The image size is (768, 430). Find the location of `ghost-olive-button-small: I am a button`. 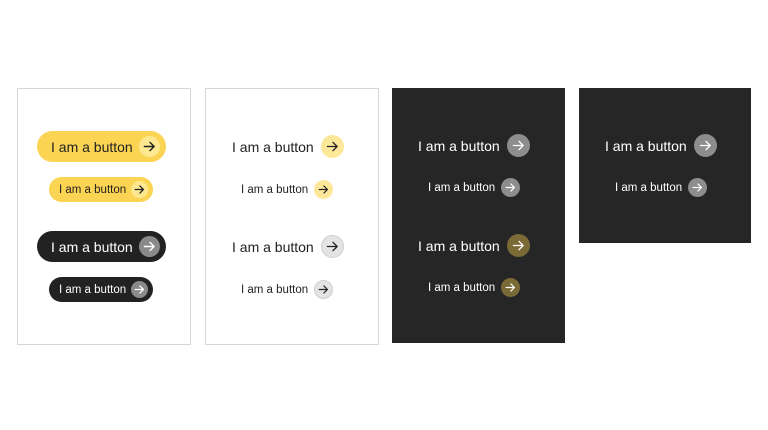

ghost-olive-button-small: I am a button is located at coordinates (474, 287).